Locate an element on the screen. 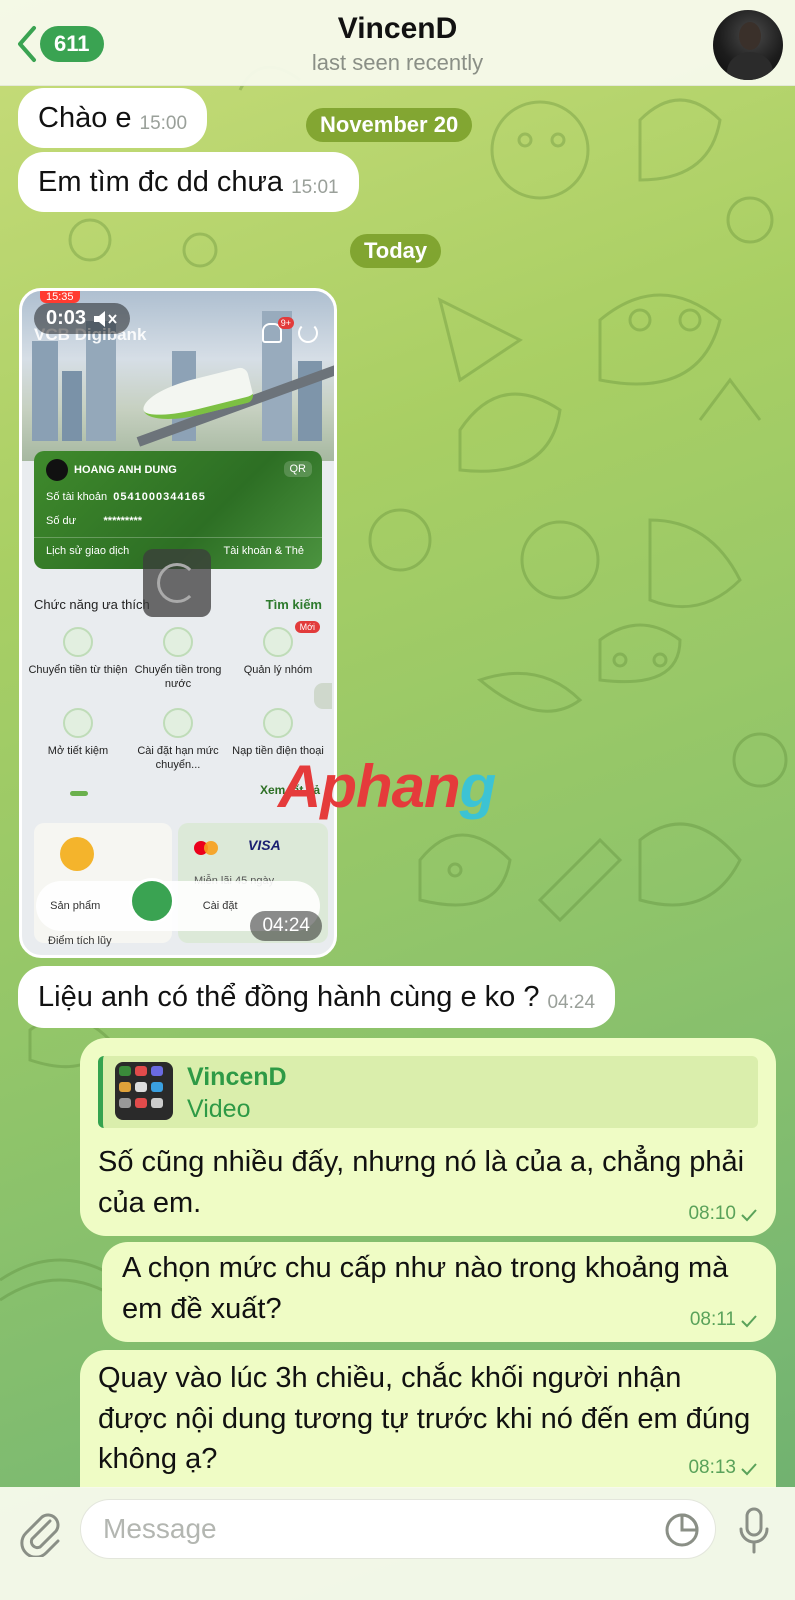  microphone-icon is located at coordinates (754, 1531).